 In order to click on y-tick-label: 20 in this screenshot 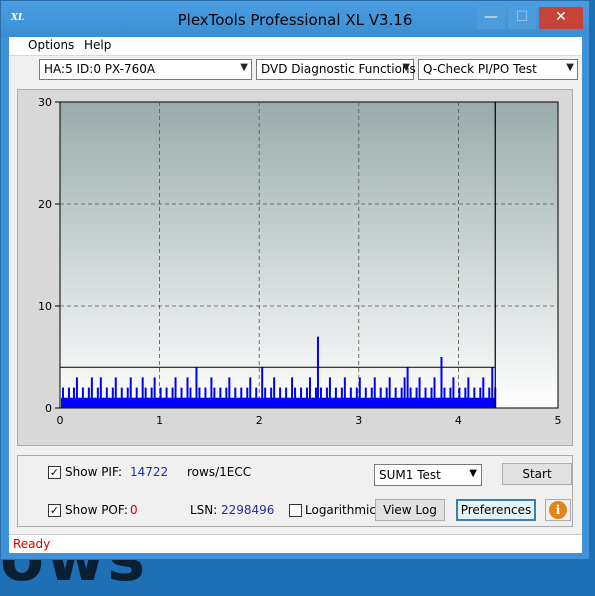, I will do `click(45, 204)`.